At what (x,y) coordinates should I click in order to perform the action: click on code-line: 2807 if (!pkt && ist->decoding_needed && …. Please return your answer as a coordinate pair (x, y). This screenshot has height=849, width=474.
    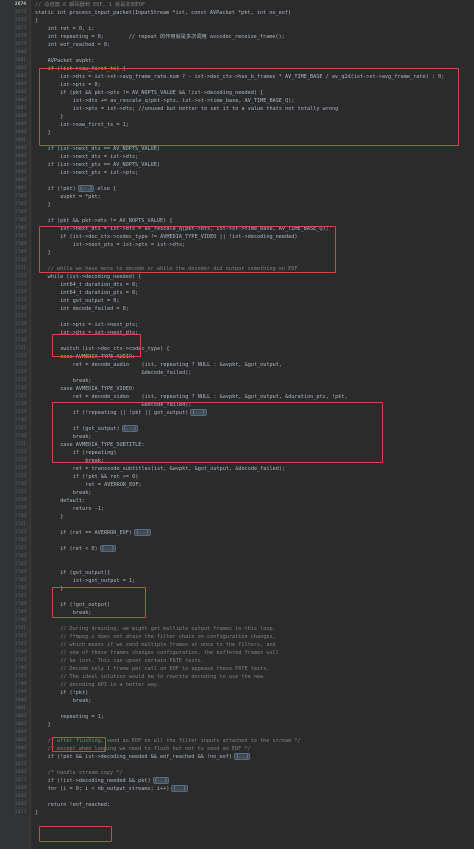
    Looking at the image, I should click on (244, 757).